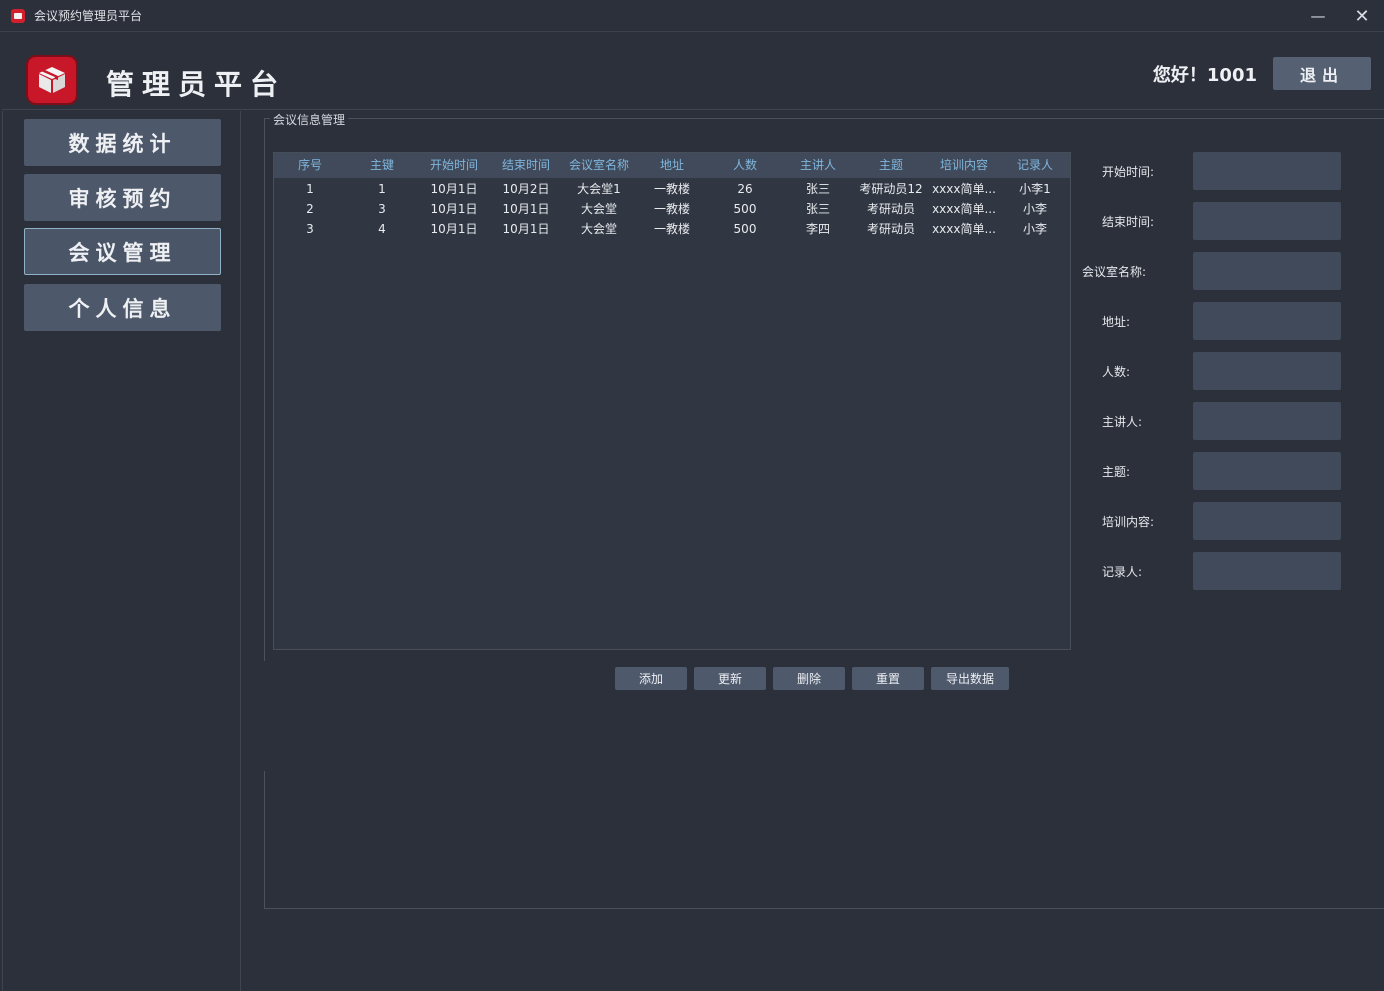 The image size is (1384, 991). Describe the element at coordinates (382, 165) in the screenshot. I see `column-header: 主键` at that location.